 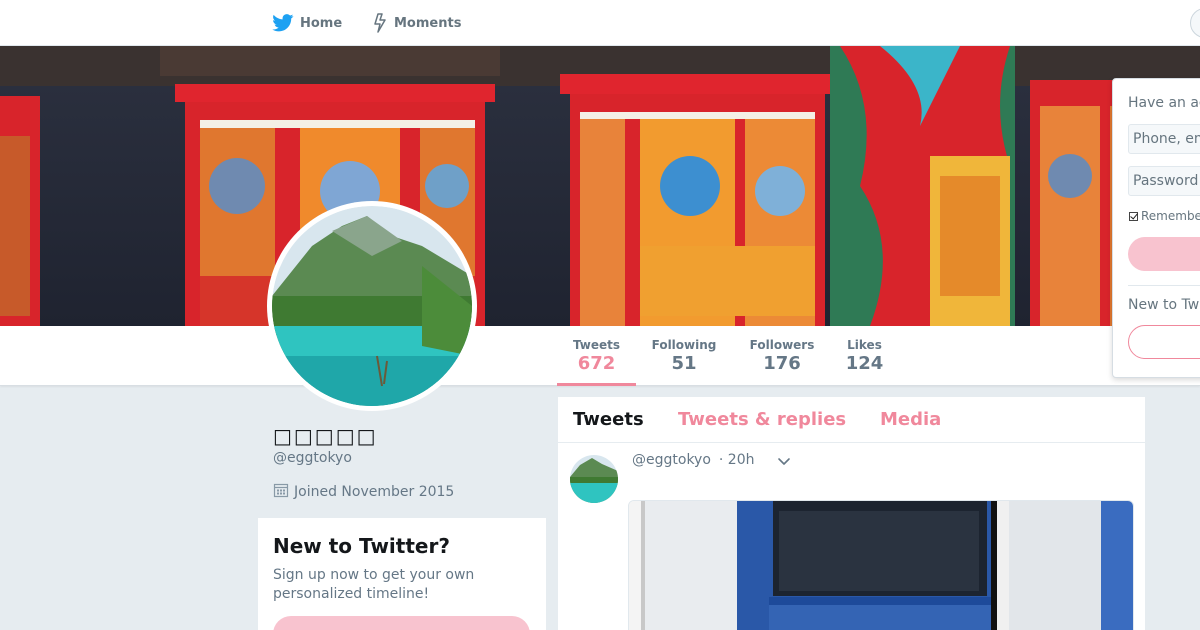 What do you see at coordinates (782, 363) in the screenshot?
I see `stat-followers-value: 176` at bounding box center [782, 363].